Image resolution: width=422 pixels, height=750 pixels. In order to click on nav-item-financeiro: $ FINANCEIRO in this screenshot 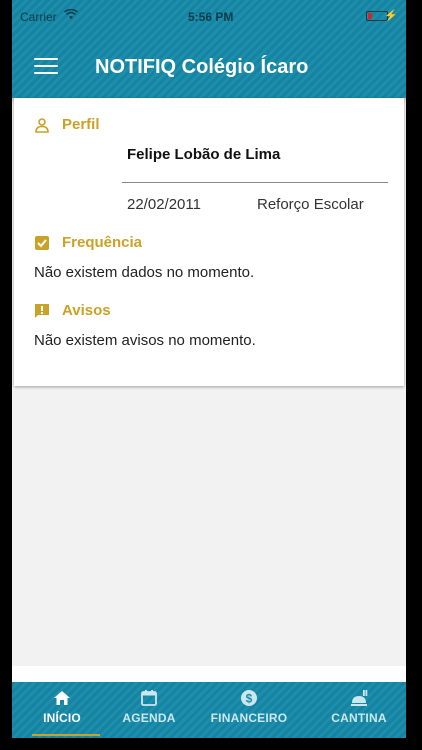, I will do `click(249, 710)`.